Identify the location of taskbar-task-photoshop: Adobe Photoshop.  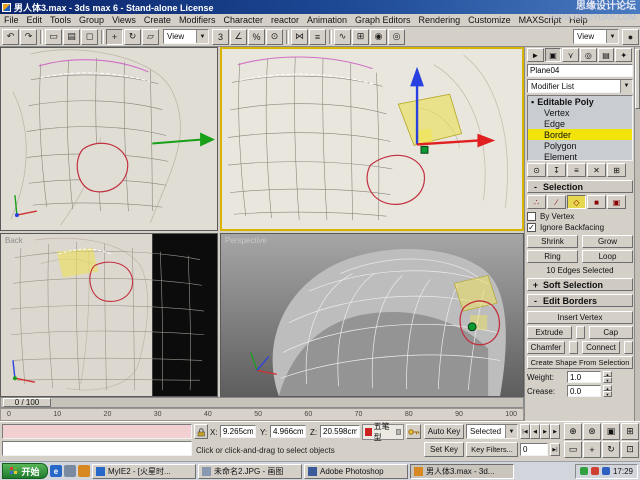
(356, 471).